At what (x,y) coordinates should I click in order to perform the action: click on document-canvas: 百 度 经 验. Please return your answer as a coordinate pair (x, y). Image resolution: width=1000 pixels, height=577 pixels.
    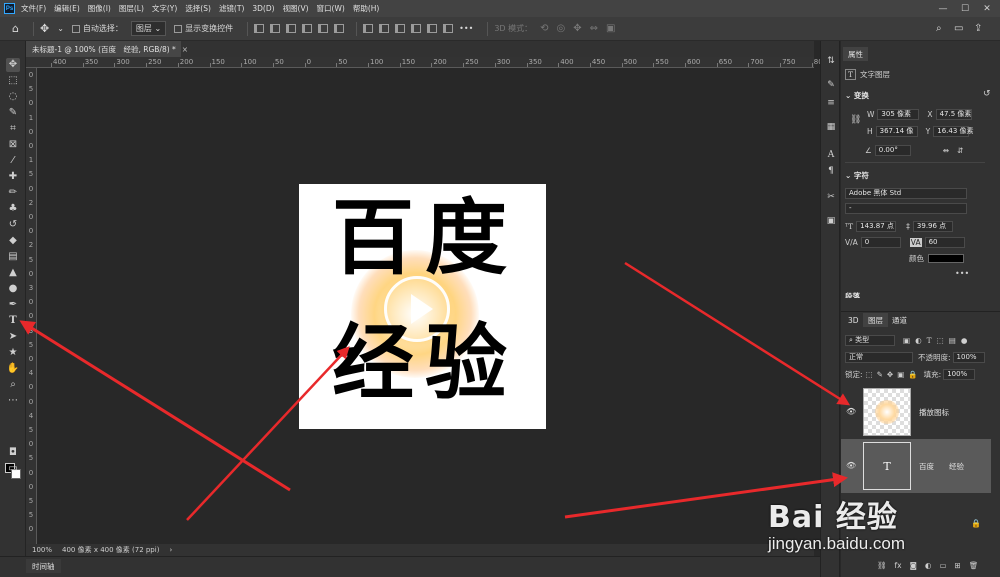
    Looking at the image, I should click on (422, 306).